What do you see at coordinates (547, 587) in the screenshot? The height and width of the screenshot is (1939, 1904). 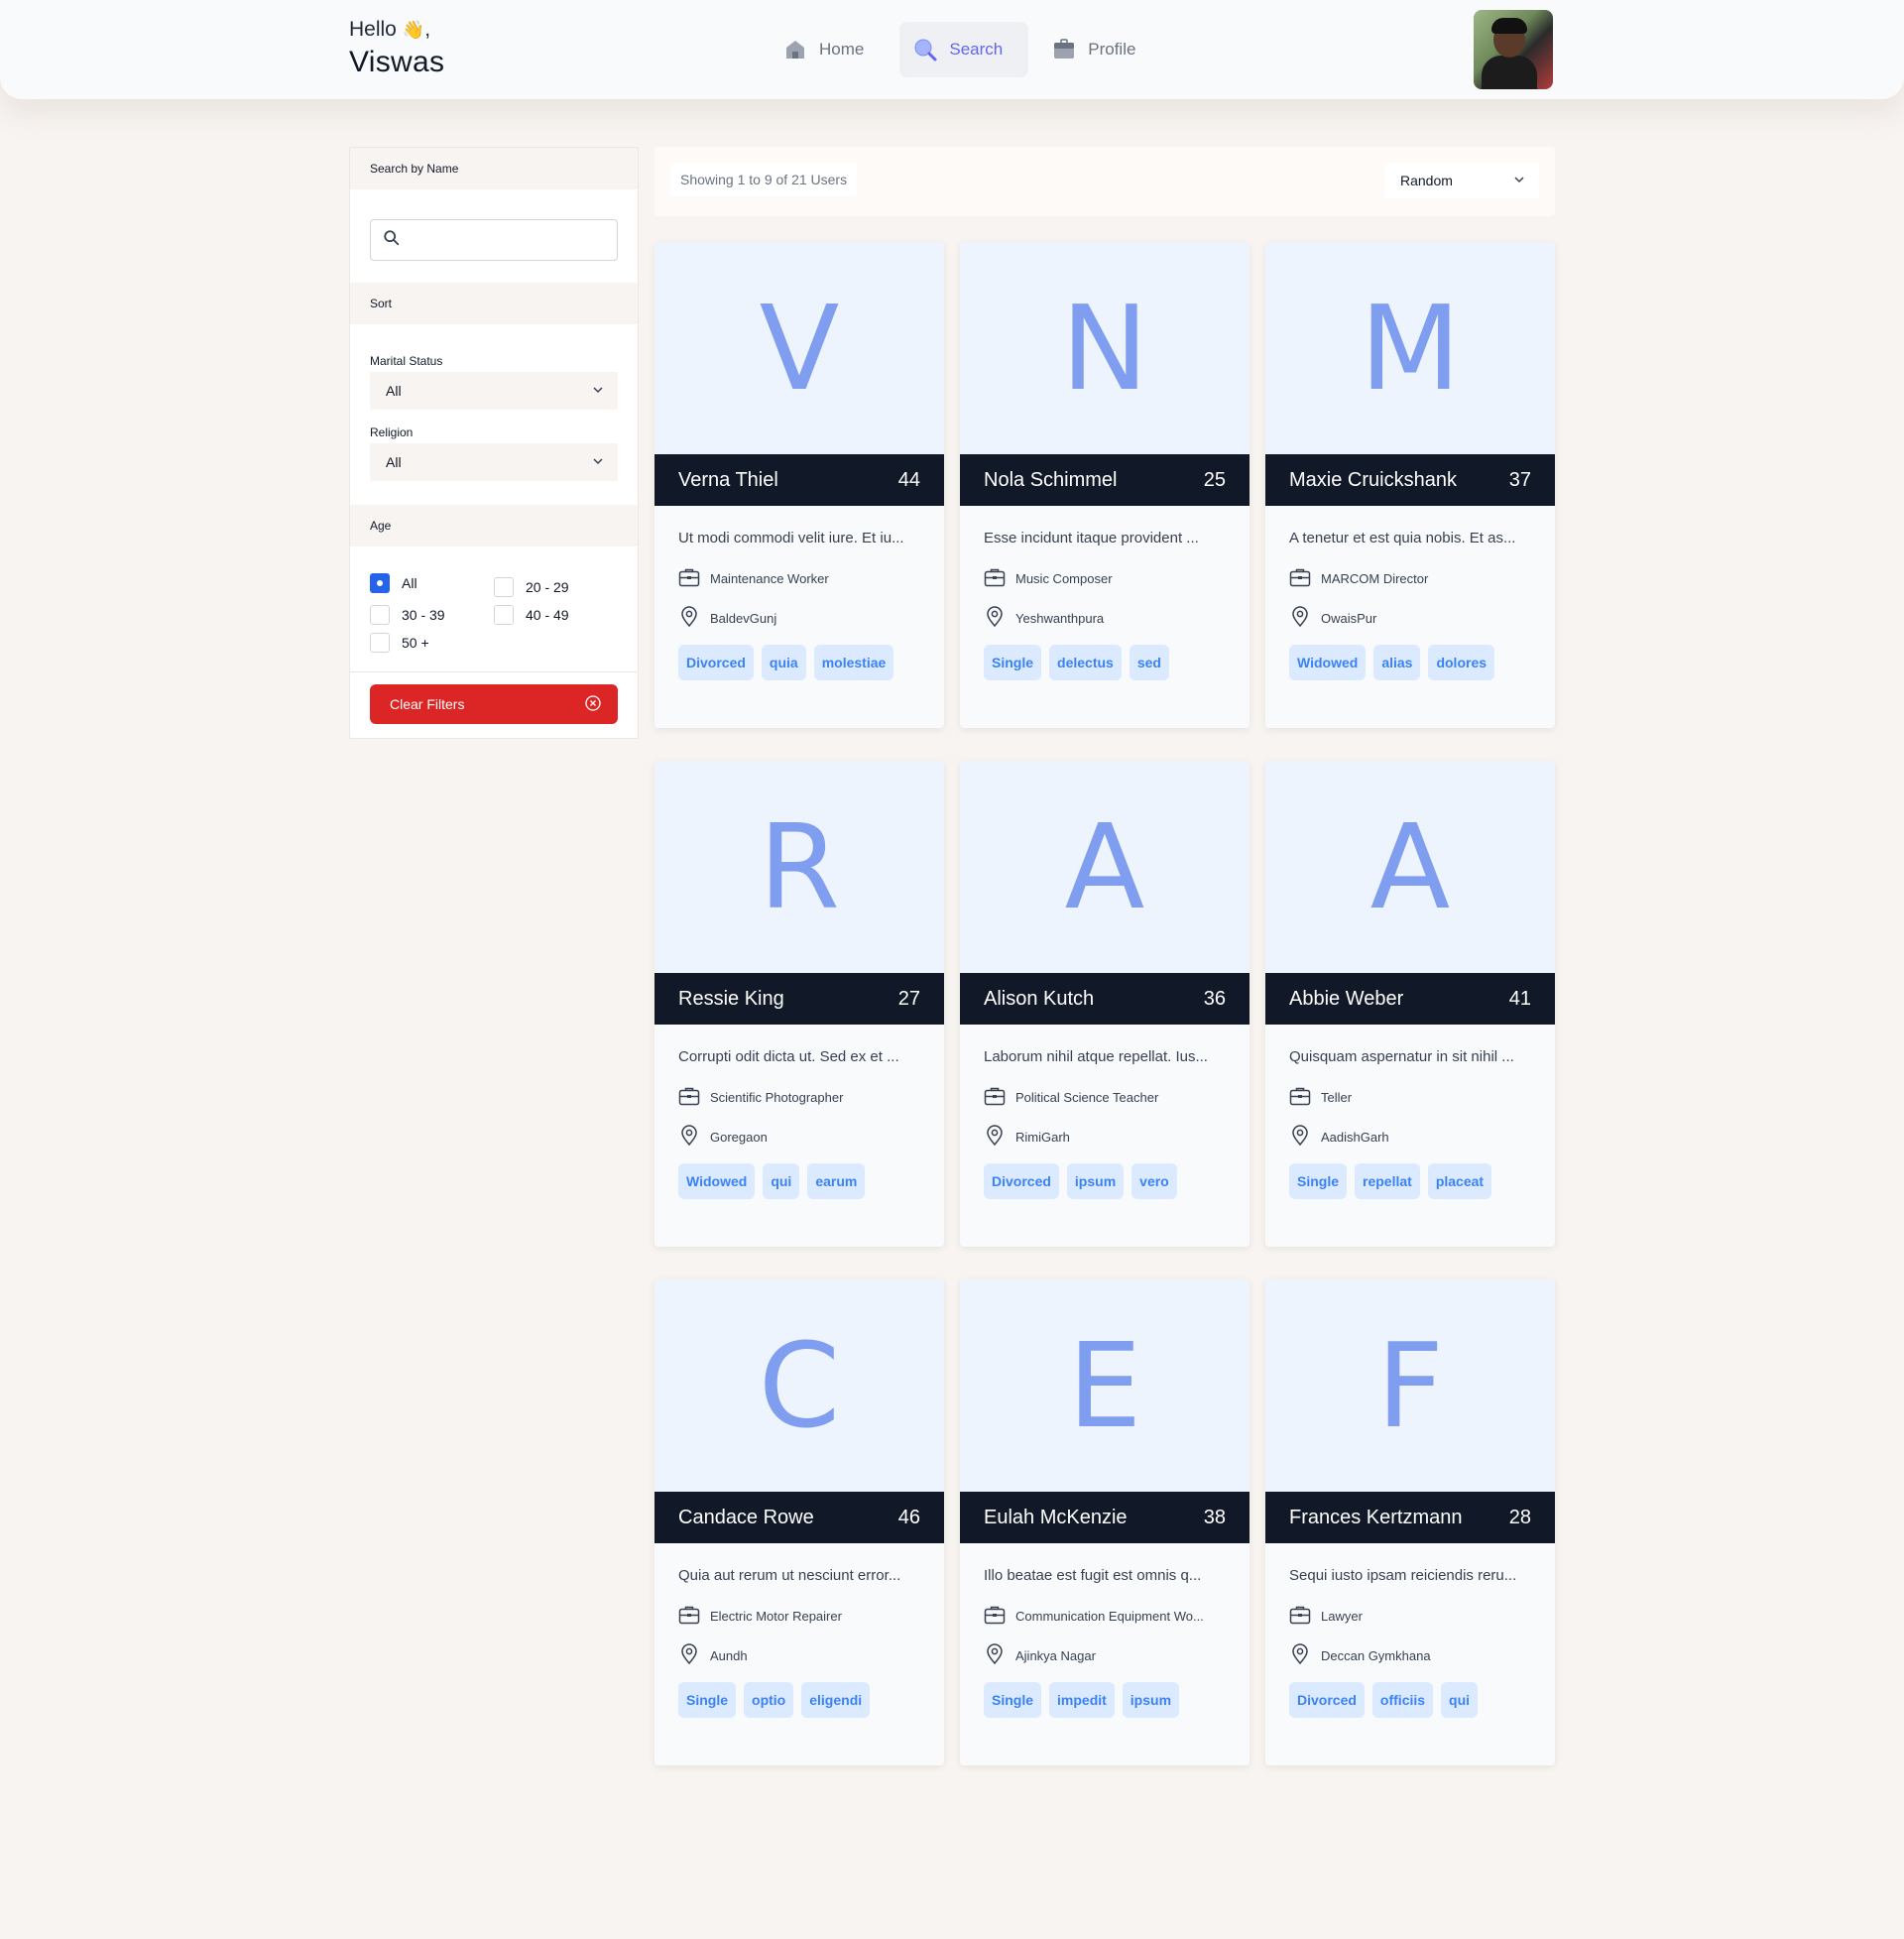 I see `age-option-label: 20 - 29` at bounding box center [547, 587].